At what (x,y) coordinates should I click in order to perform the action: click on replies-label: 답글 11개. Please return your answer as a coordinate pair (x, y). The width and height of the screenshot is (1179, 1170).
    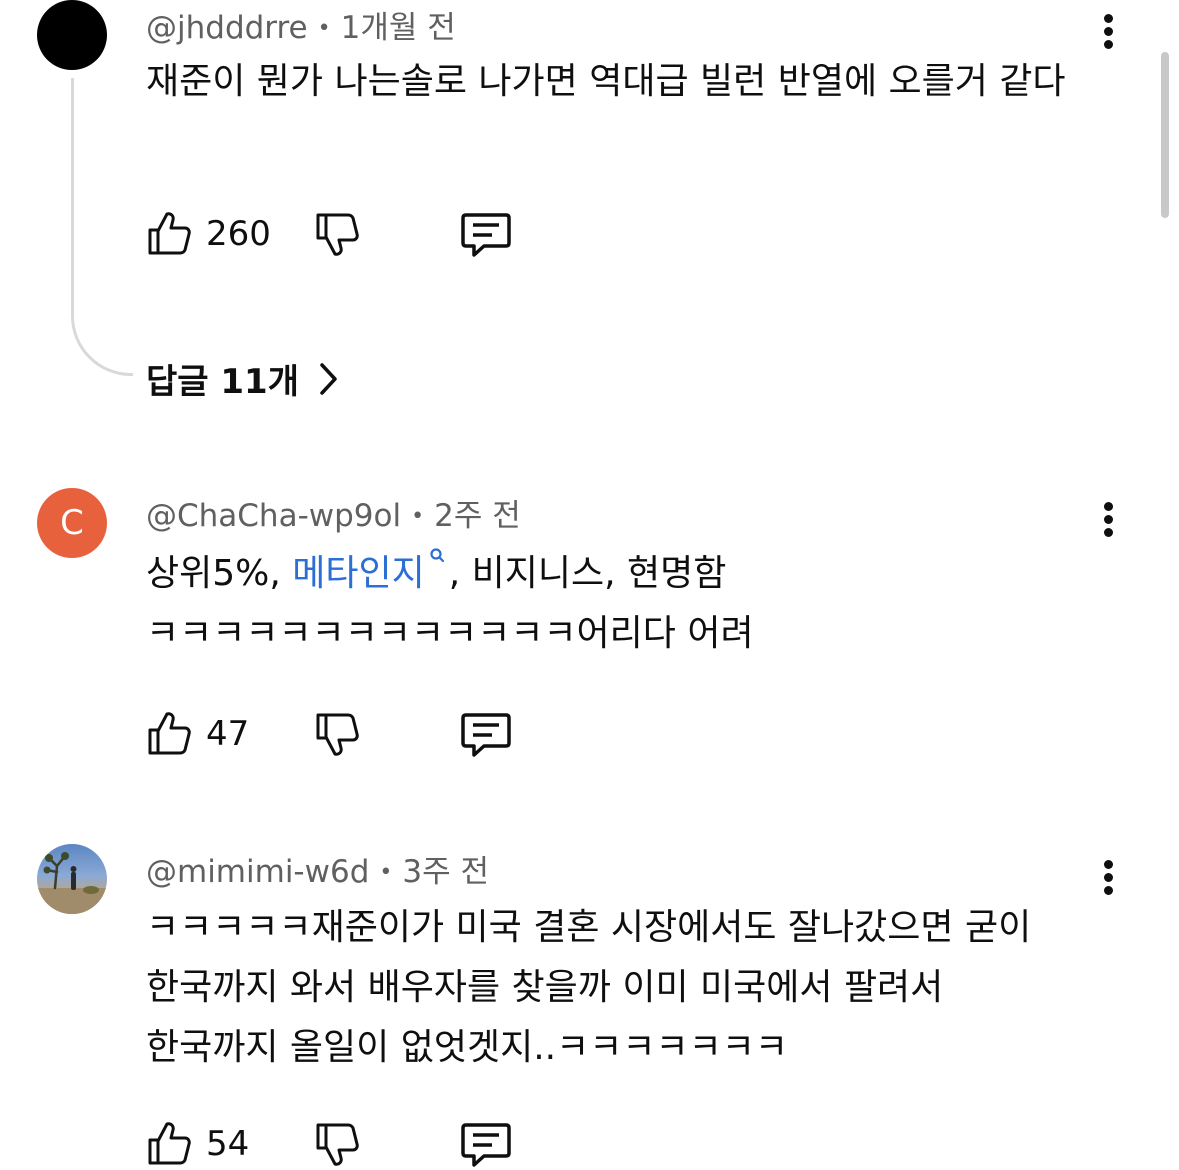
    Looking at the image, I should click on (222, 382).